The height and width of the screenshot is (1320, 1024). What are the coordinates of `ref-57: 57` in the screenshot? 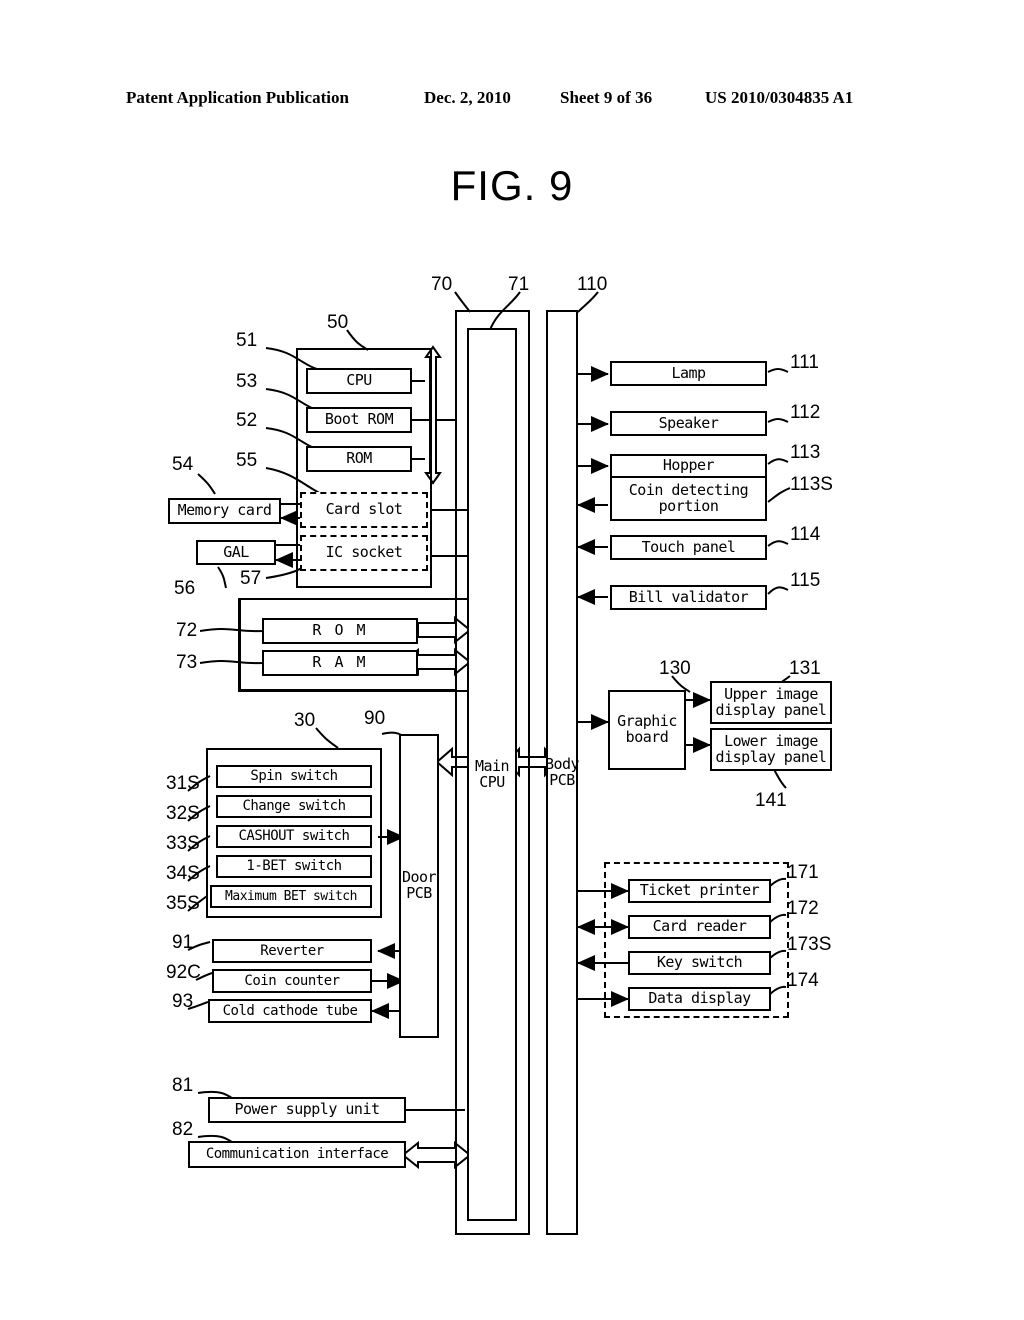 It's located at (251, 578).